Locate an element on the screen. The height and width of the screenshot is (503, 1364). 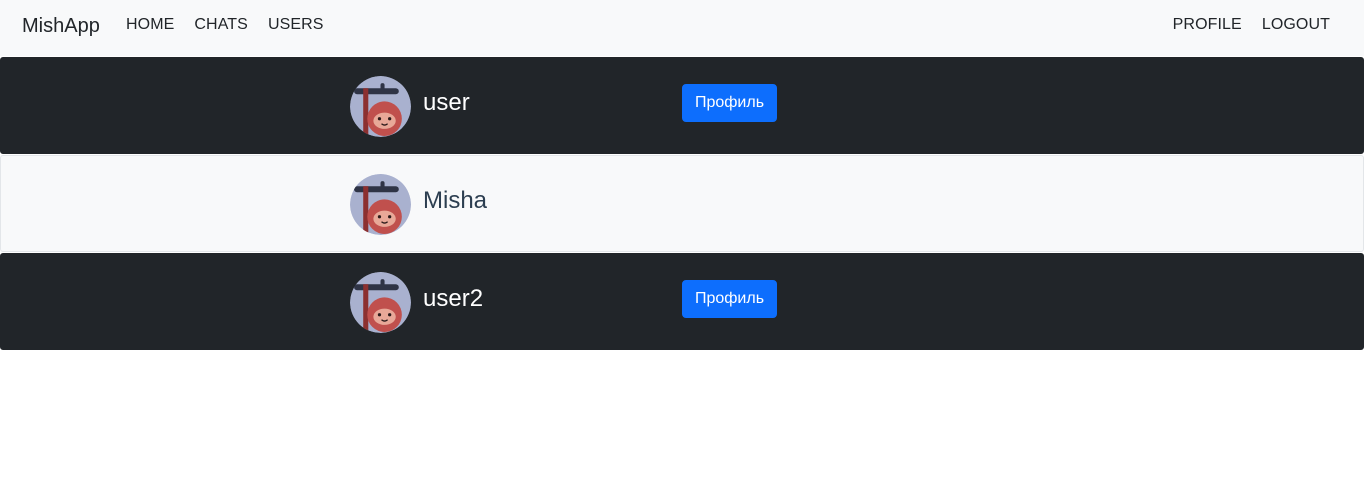
nav-link-profile: PROFILE is located at coordinates (1207, 25).